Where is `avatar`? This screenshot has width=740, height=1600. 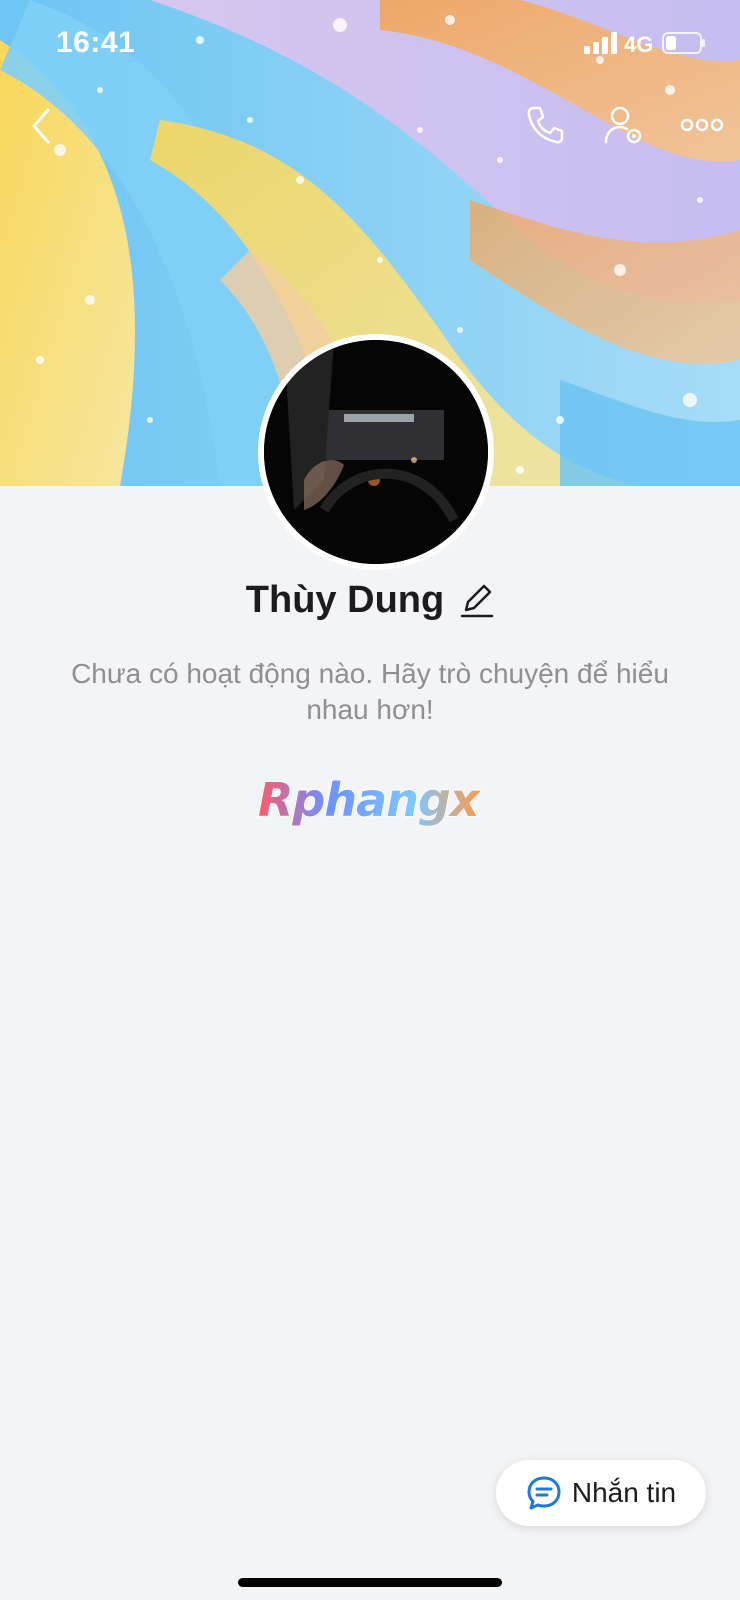 avatar is located at coordinates (376, 452).